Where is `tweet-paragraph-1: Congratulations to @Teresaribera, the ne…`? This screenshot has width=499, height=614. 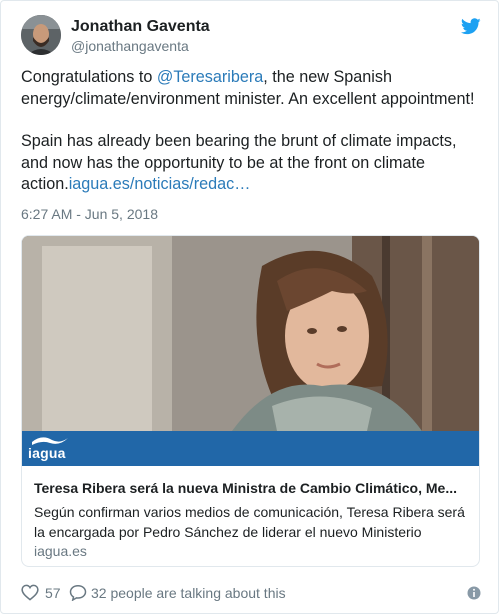
tweet-paragraph-1: Congratulations to @Teresaribera, the ne… is located at coordinates (253, 88).